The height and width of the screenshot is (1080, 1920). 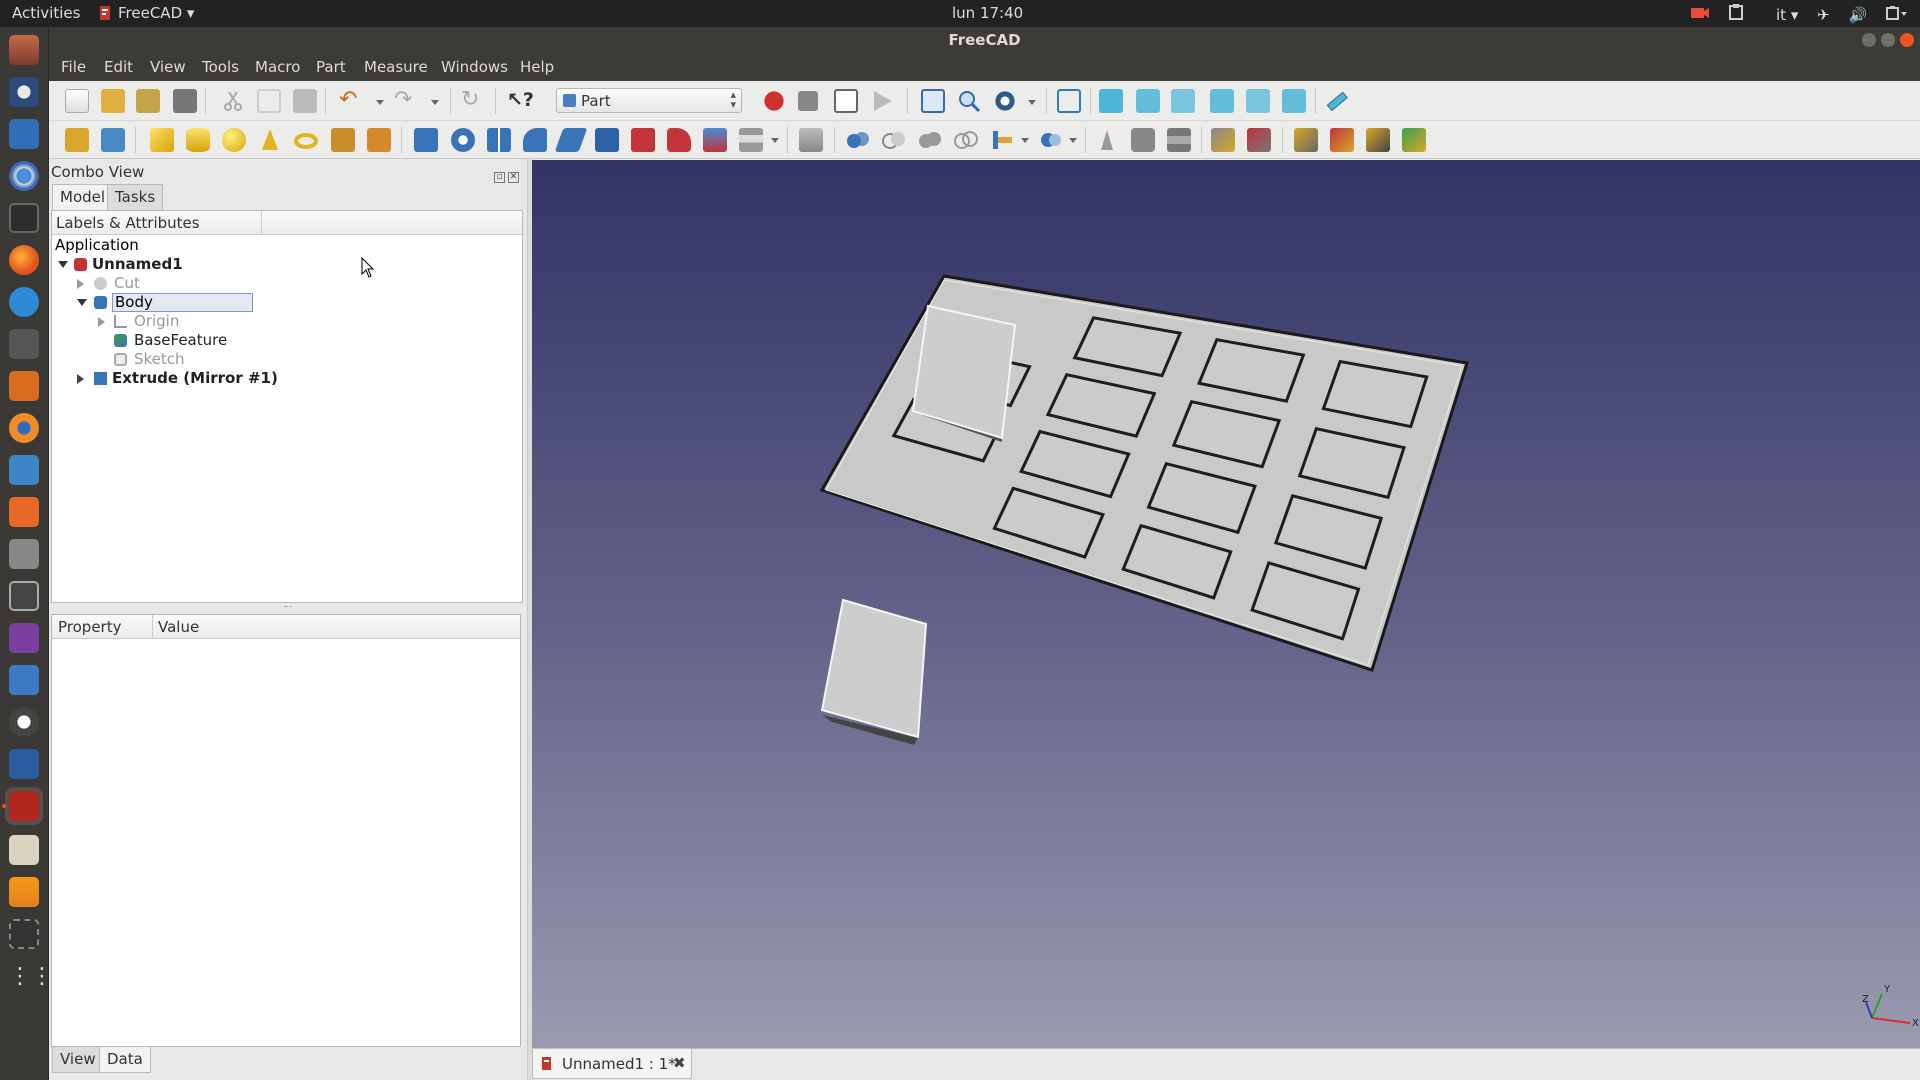 I want to click on show-apps-icon: ⋮⋮, so click(x=31, y=979).